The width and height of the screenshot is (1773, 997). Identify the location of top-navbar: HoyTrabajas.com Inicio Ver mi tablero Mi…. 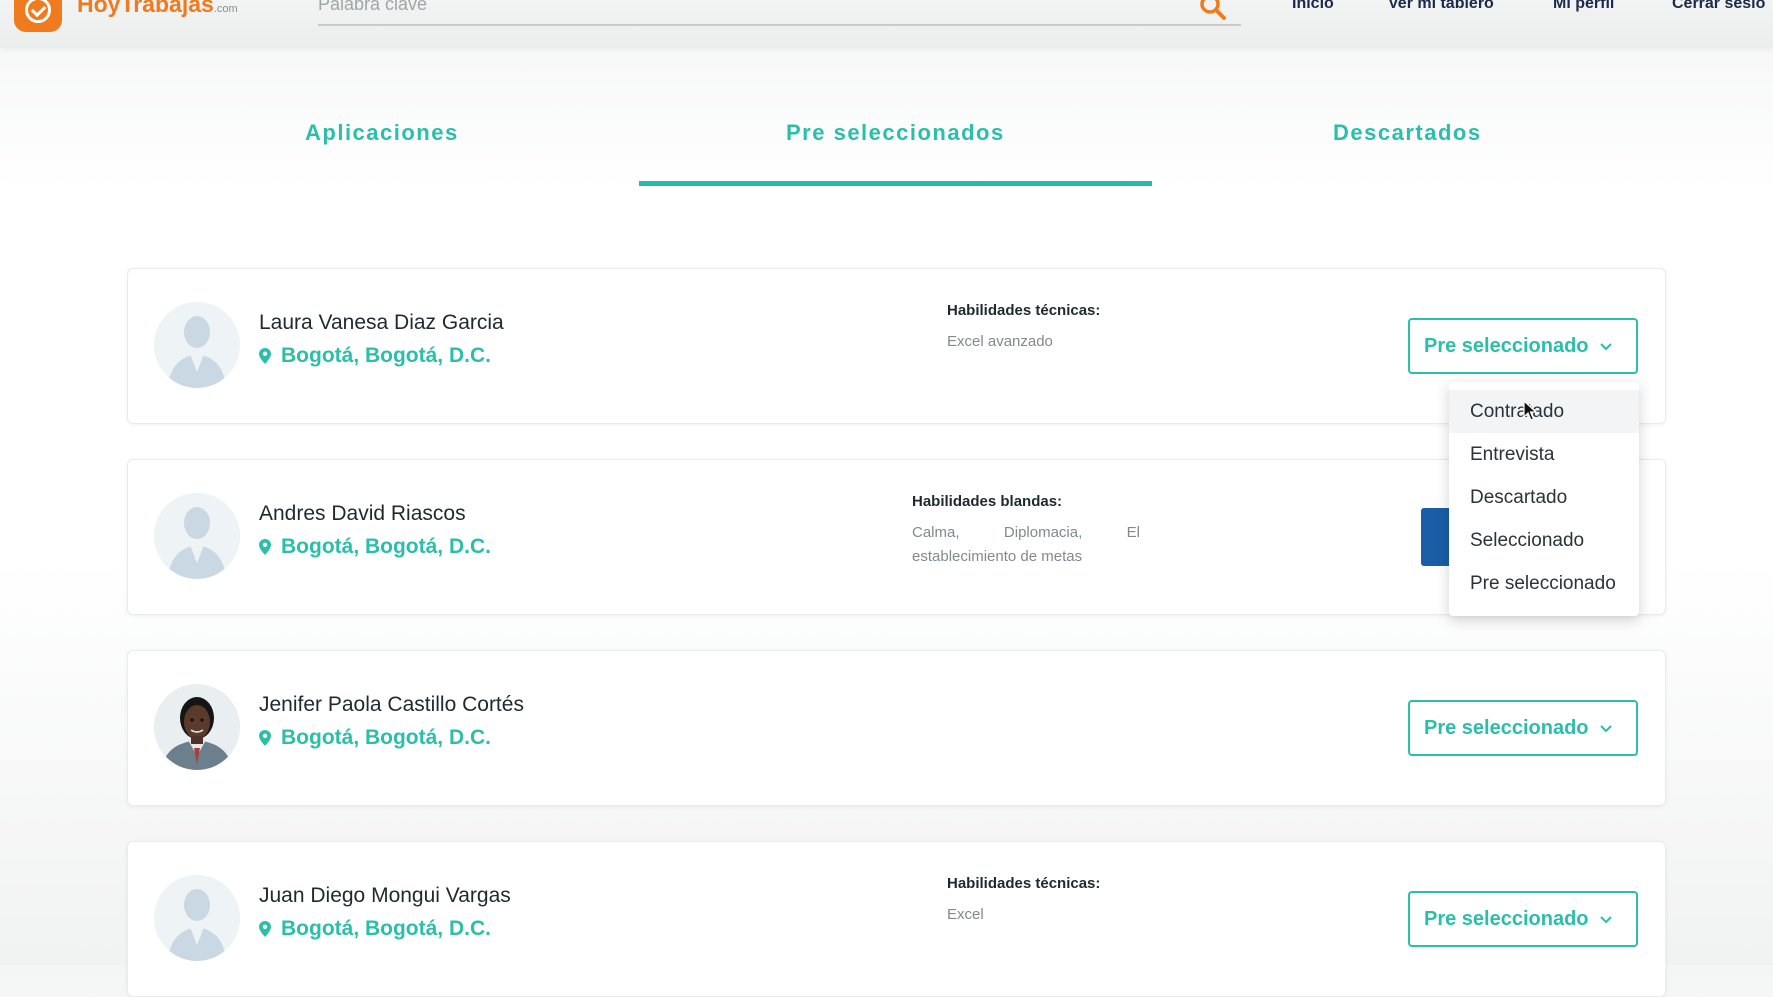
(886, 24).